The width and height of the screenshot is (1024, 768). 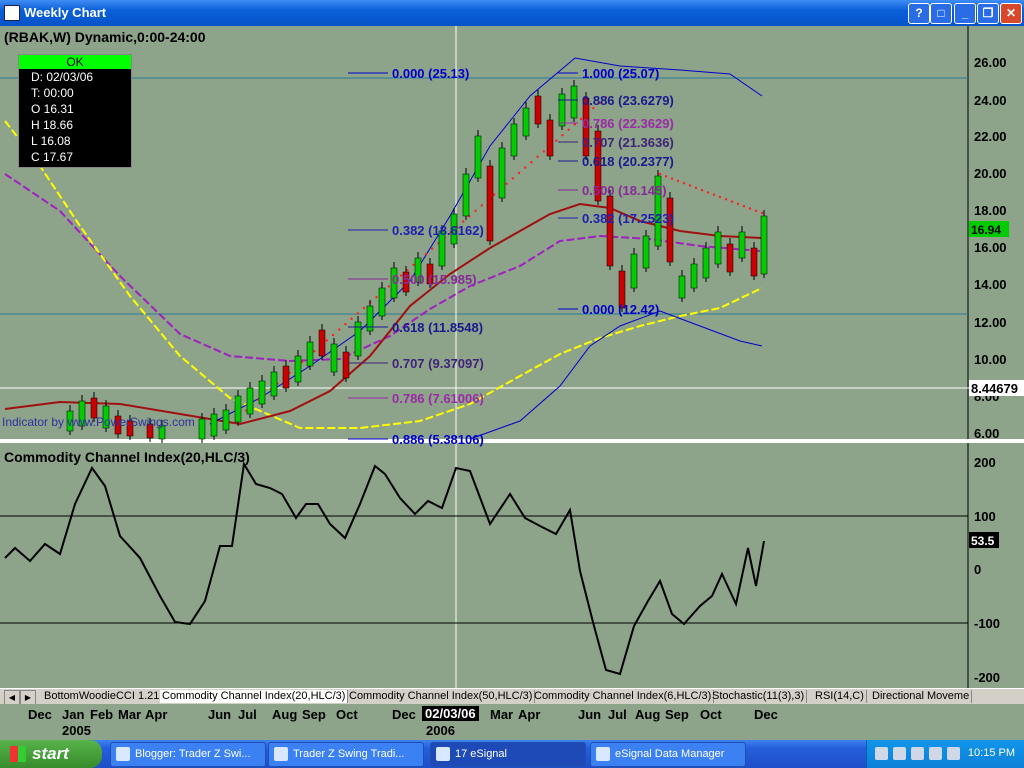 I want to click on tab-cci-50: Commodity Channel Index(50,HLC/3), so click(x=441, y=696).